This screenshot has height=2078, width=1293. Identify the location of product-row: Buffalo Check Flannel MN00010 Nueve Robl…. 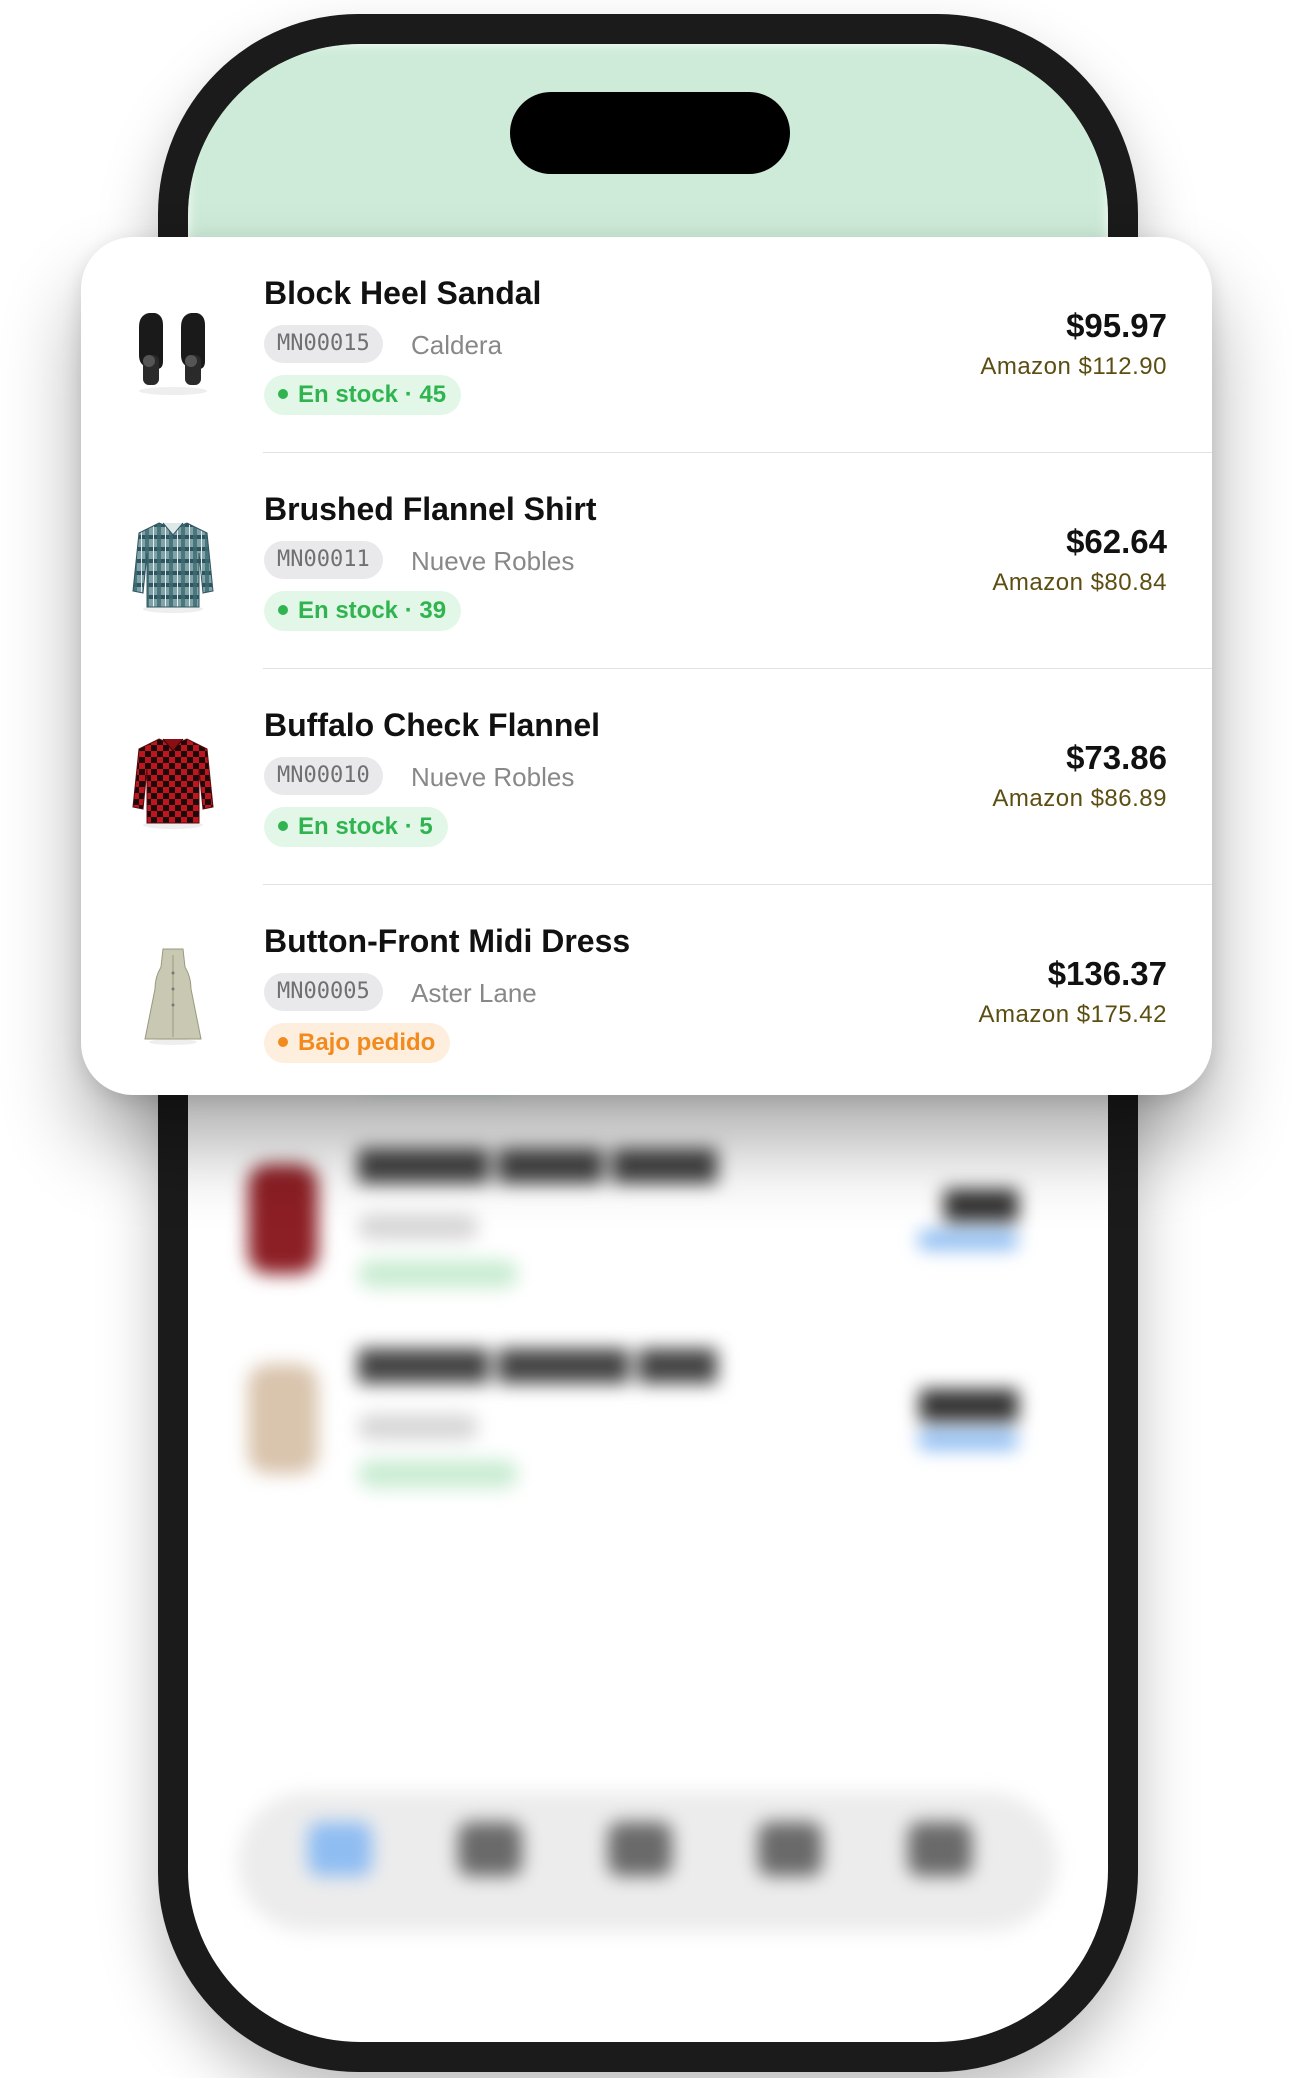
(646, 777).